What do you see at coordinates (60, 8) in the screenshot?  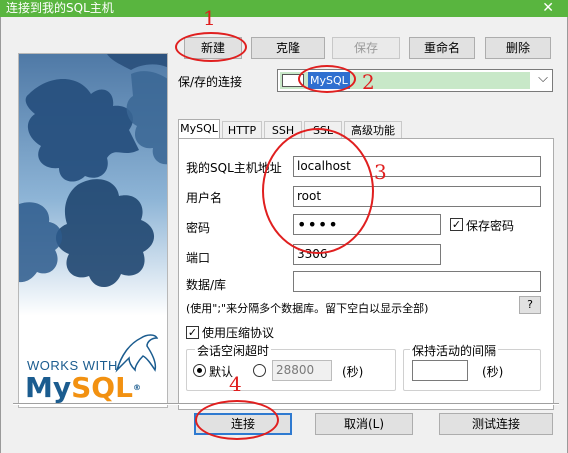 I see `window-title: 连接到我的SQL主机` at bounding box center [60, 8].